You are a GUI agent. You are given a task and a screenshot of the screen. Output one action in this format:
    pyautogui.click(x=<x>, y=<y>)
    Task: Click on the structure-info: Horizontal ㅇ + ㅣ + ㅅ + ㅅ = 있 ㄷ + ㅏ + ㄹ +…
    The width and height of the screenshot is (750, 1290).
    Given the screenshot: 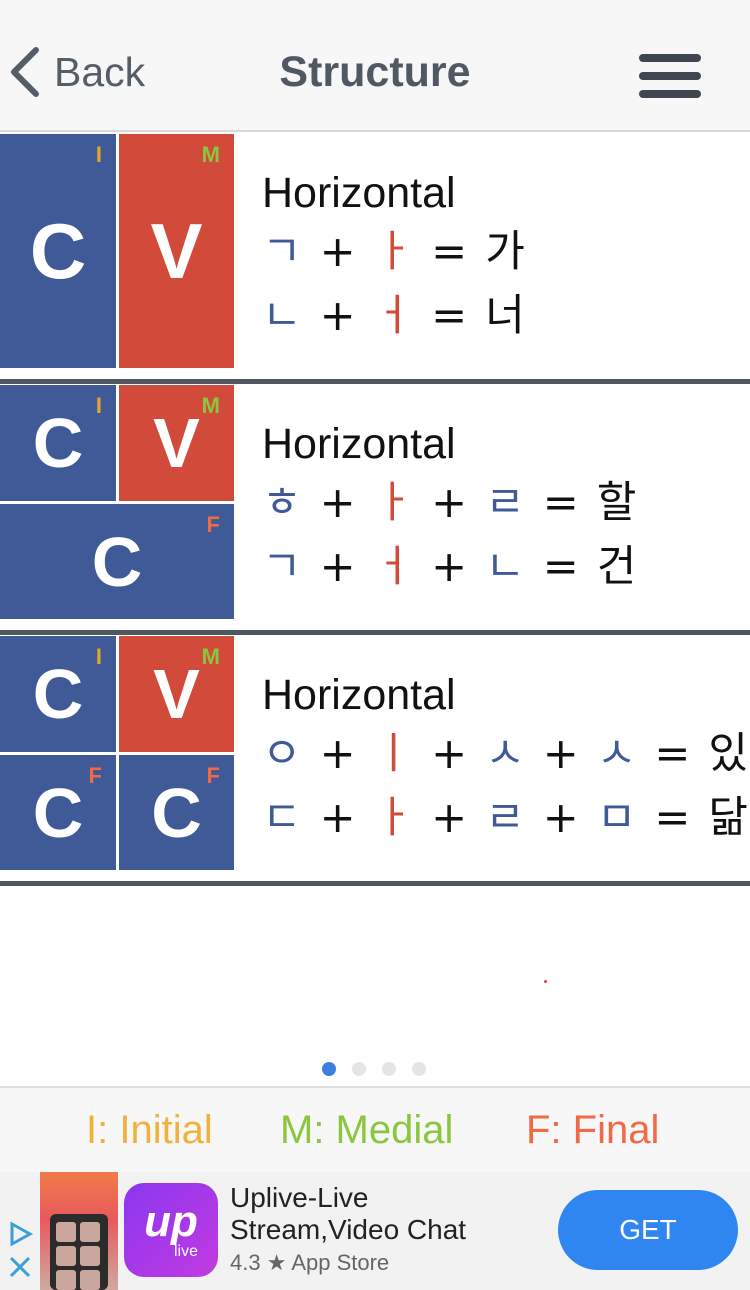 What is the action you would take?
    pyautogui.click(x=505, y=759)
    